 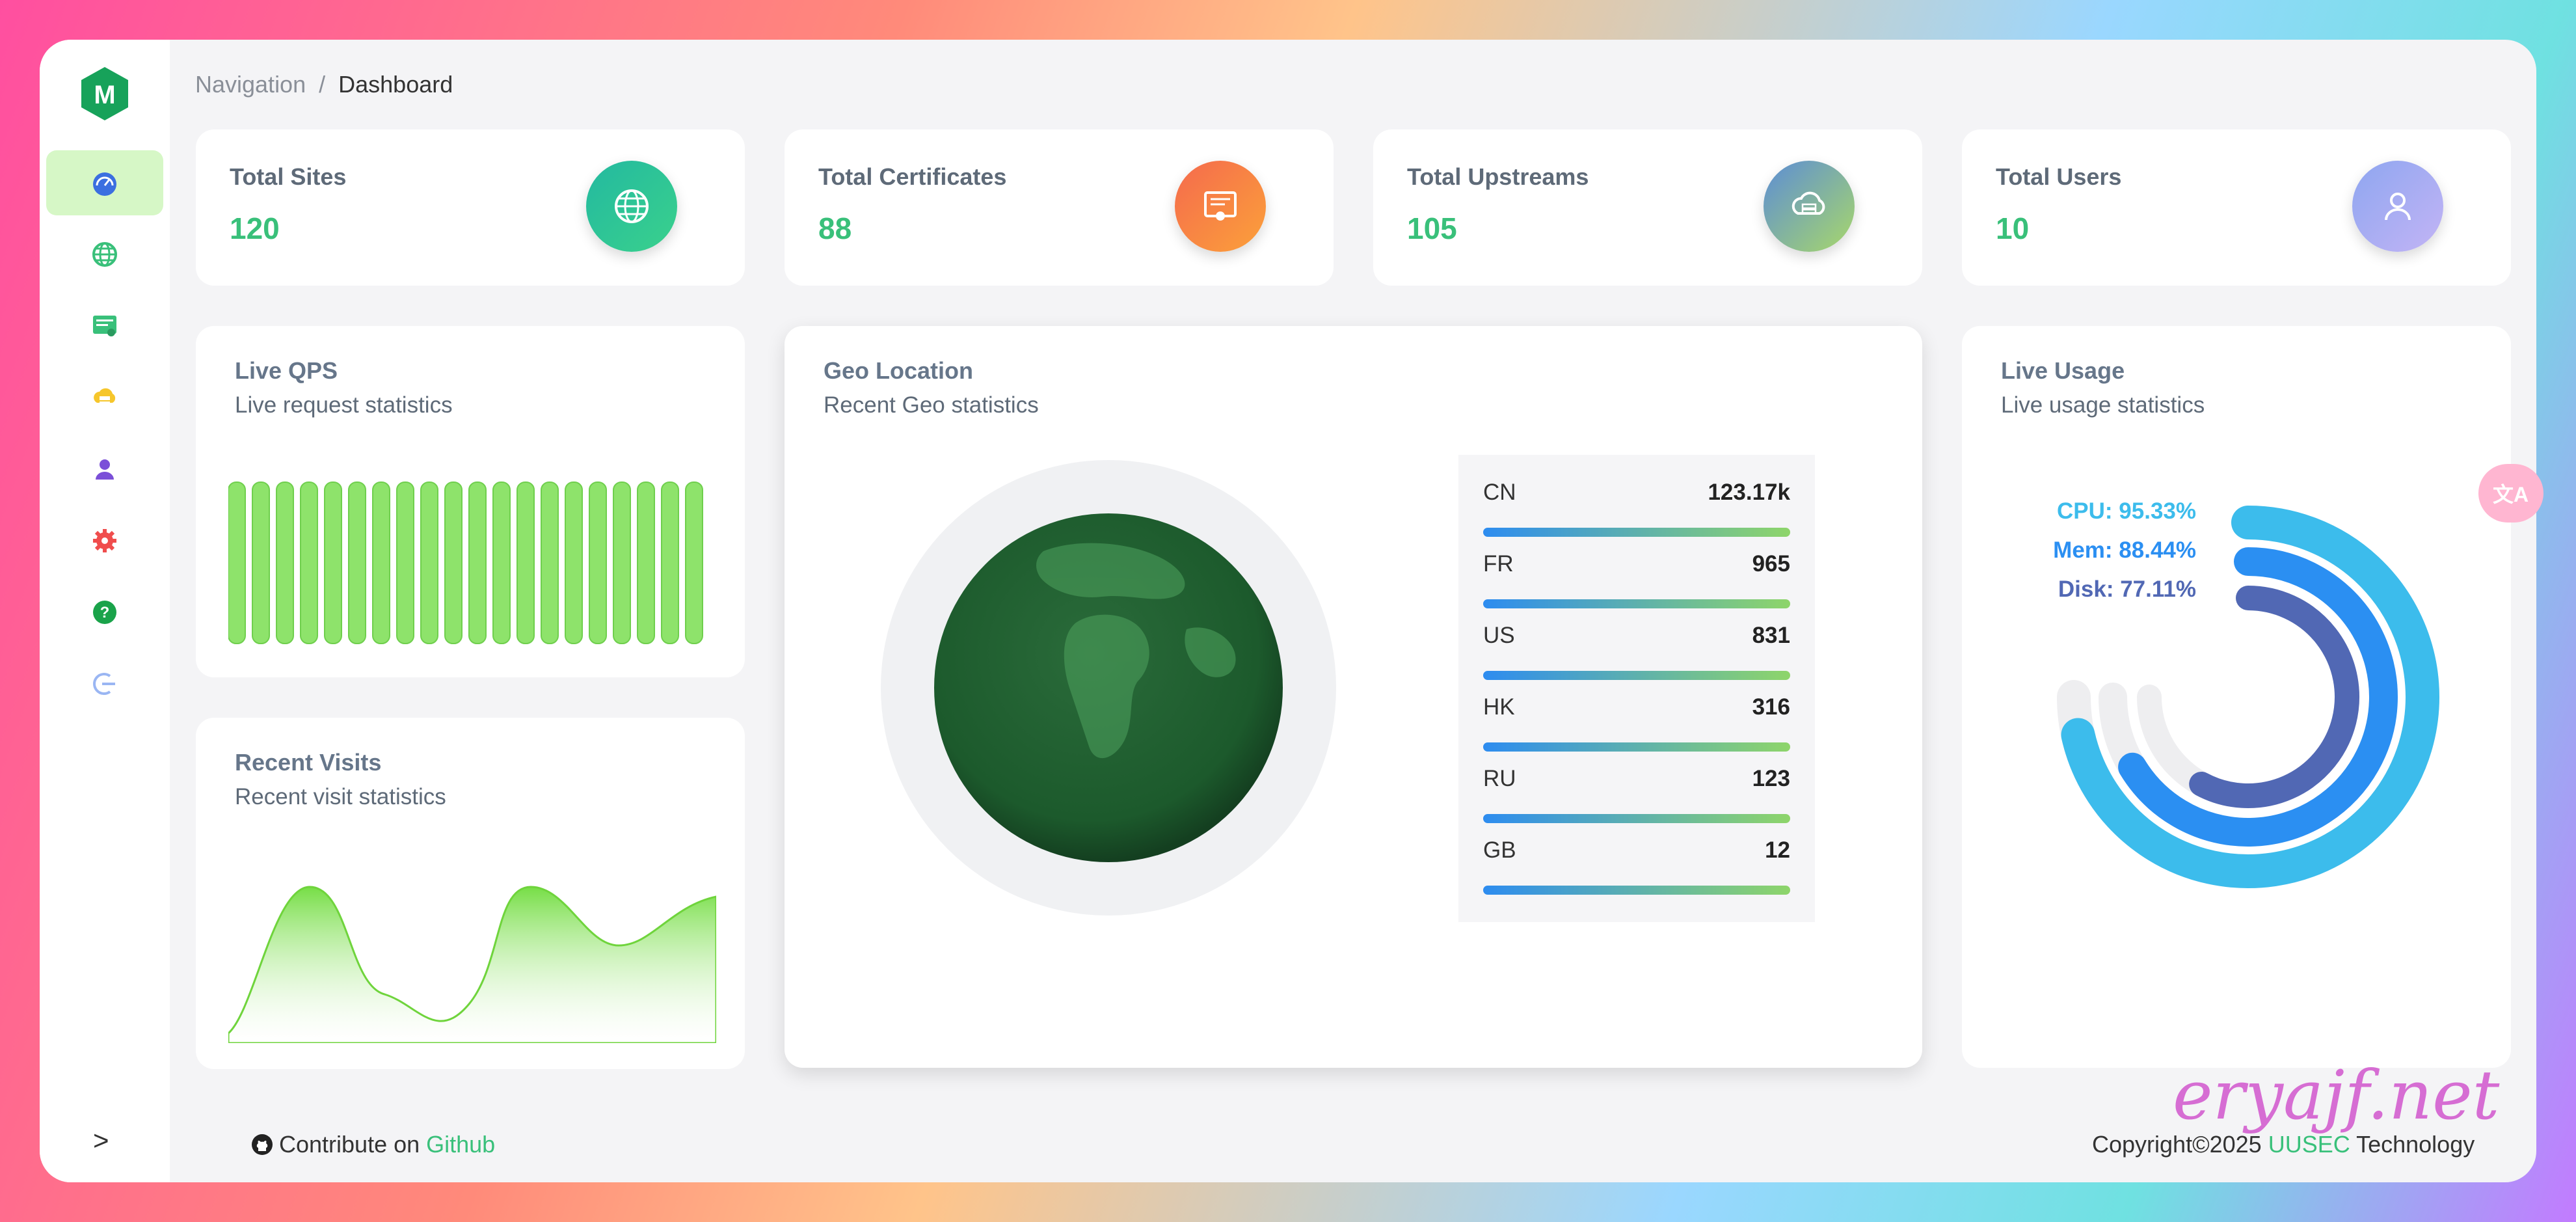 I want to click on geo-row: FR 965, so click(x=1636, y=574).